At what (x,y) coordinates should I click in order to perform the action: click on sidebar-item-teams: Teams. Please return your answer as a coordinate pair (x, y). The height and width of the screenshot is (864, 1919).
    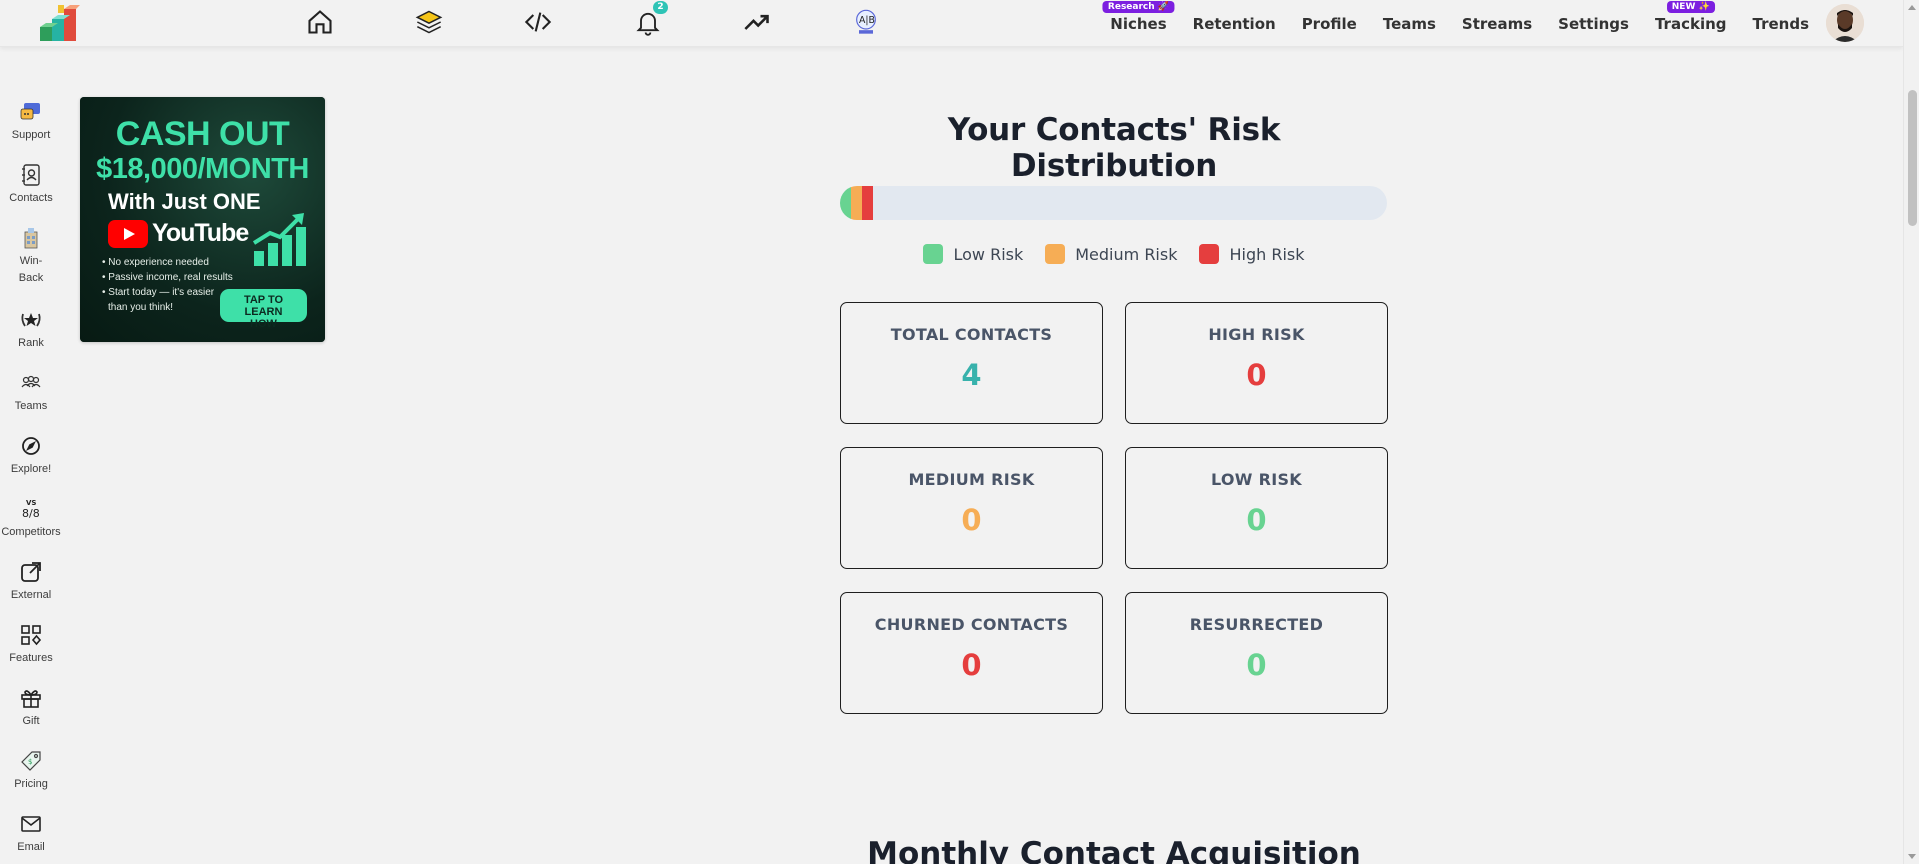
    Looking at the image, I should click on (31, 392).